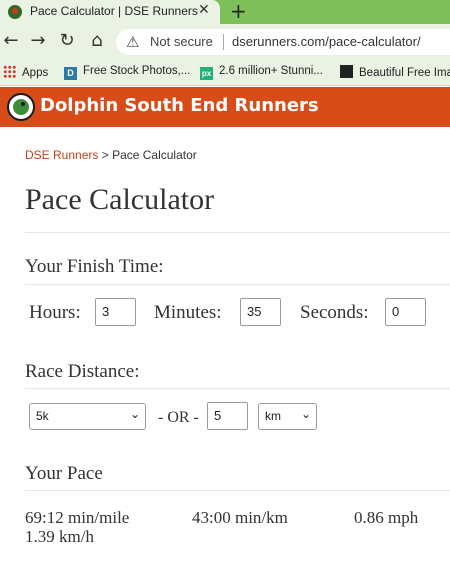  What do you see at coordinates (237, 232) in the screenshot?
I see `title-divider` at bounding box center [237, 232].